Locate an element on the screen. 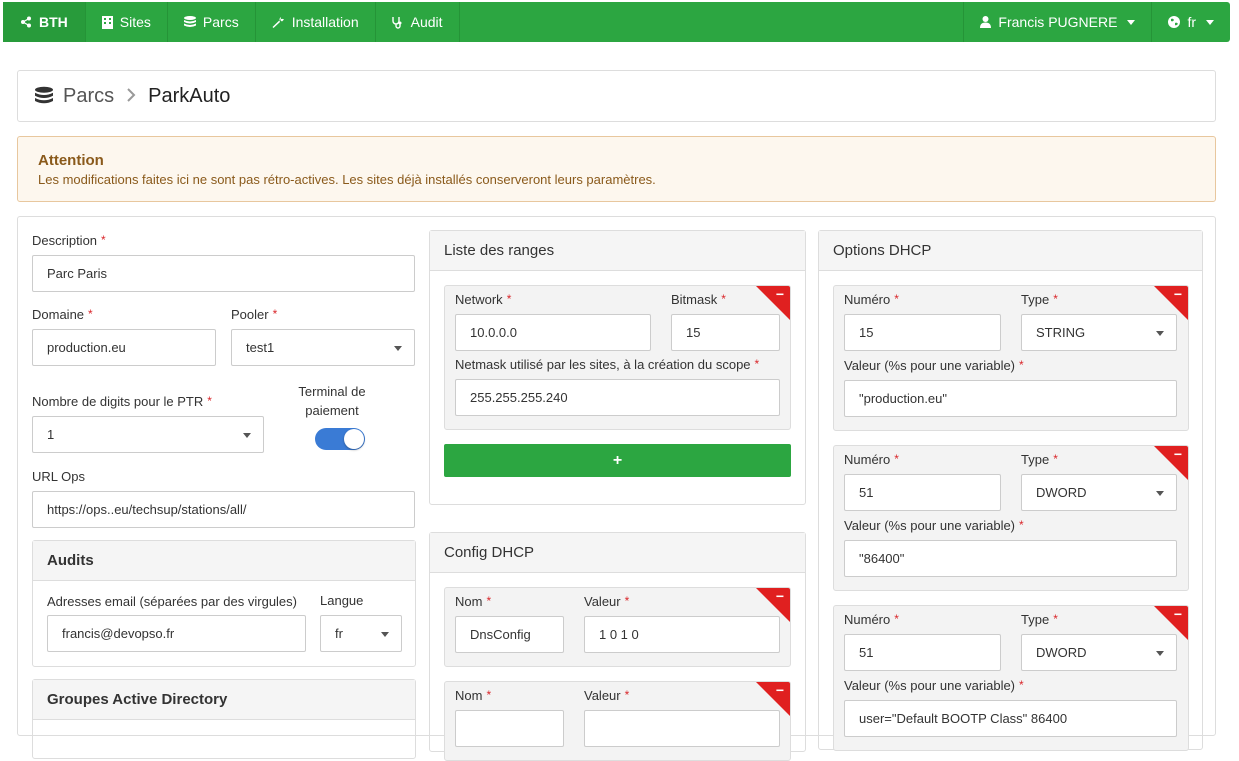 This screenshot has width=1239, height=761. language-menu: fr is located at coordinates (1190, 22).